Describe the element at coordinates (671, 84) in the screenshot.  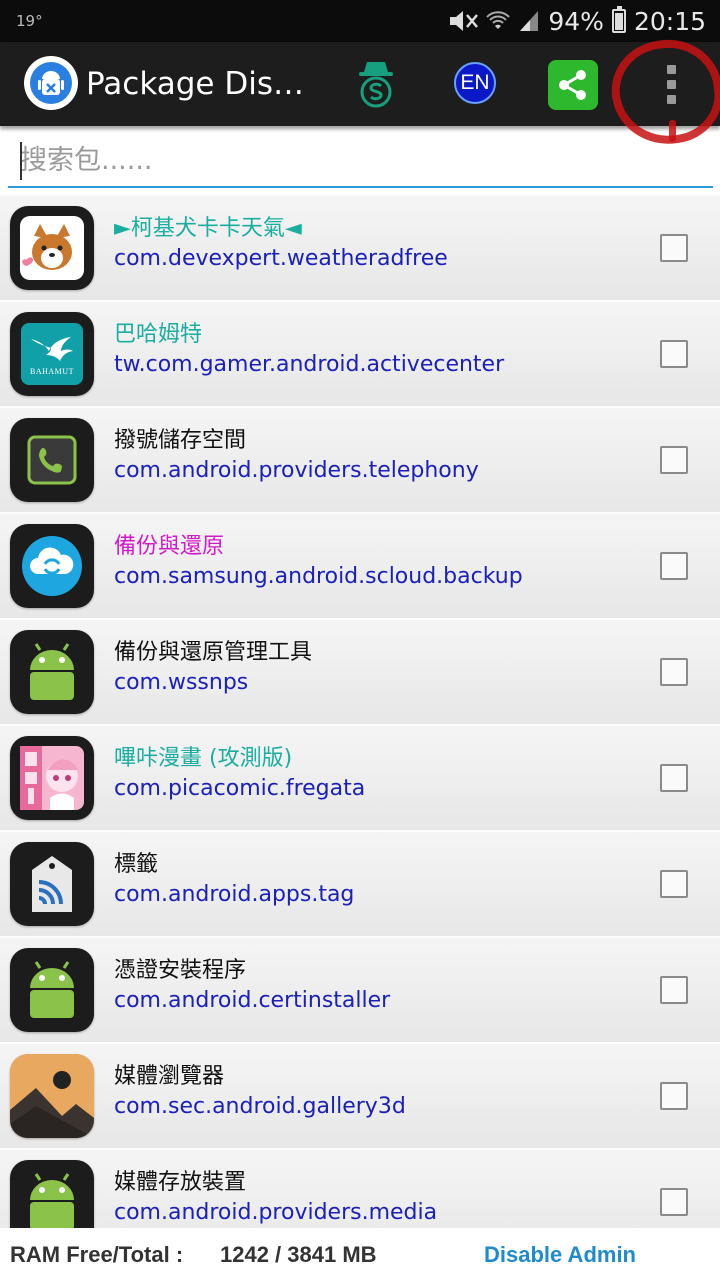
I see `overflow-menu-icon` at that location.